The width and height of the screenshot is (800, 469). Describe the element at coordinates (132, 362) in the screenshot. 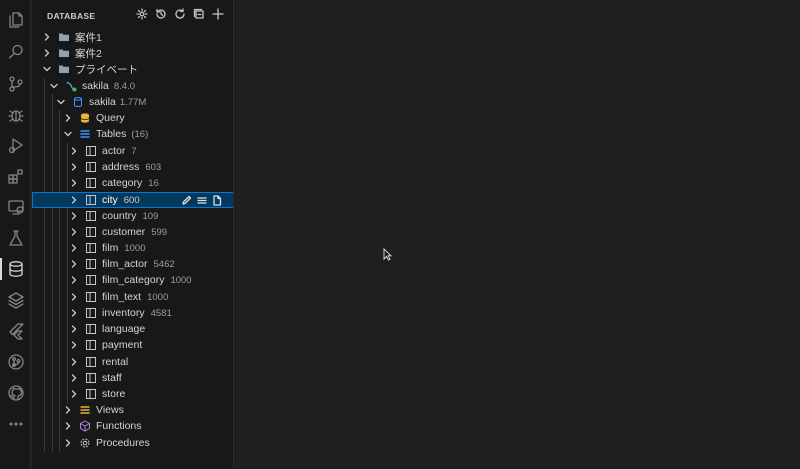

I see `table-row: rental` at that location.